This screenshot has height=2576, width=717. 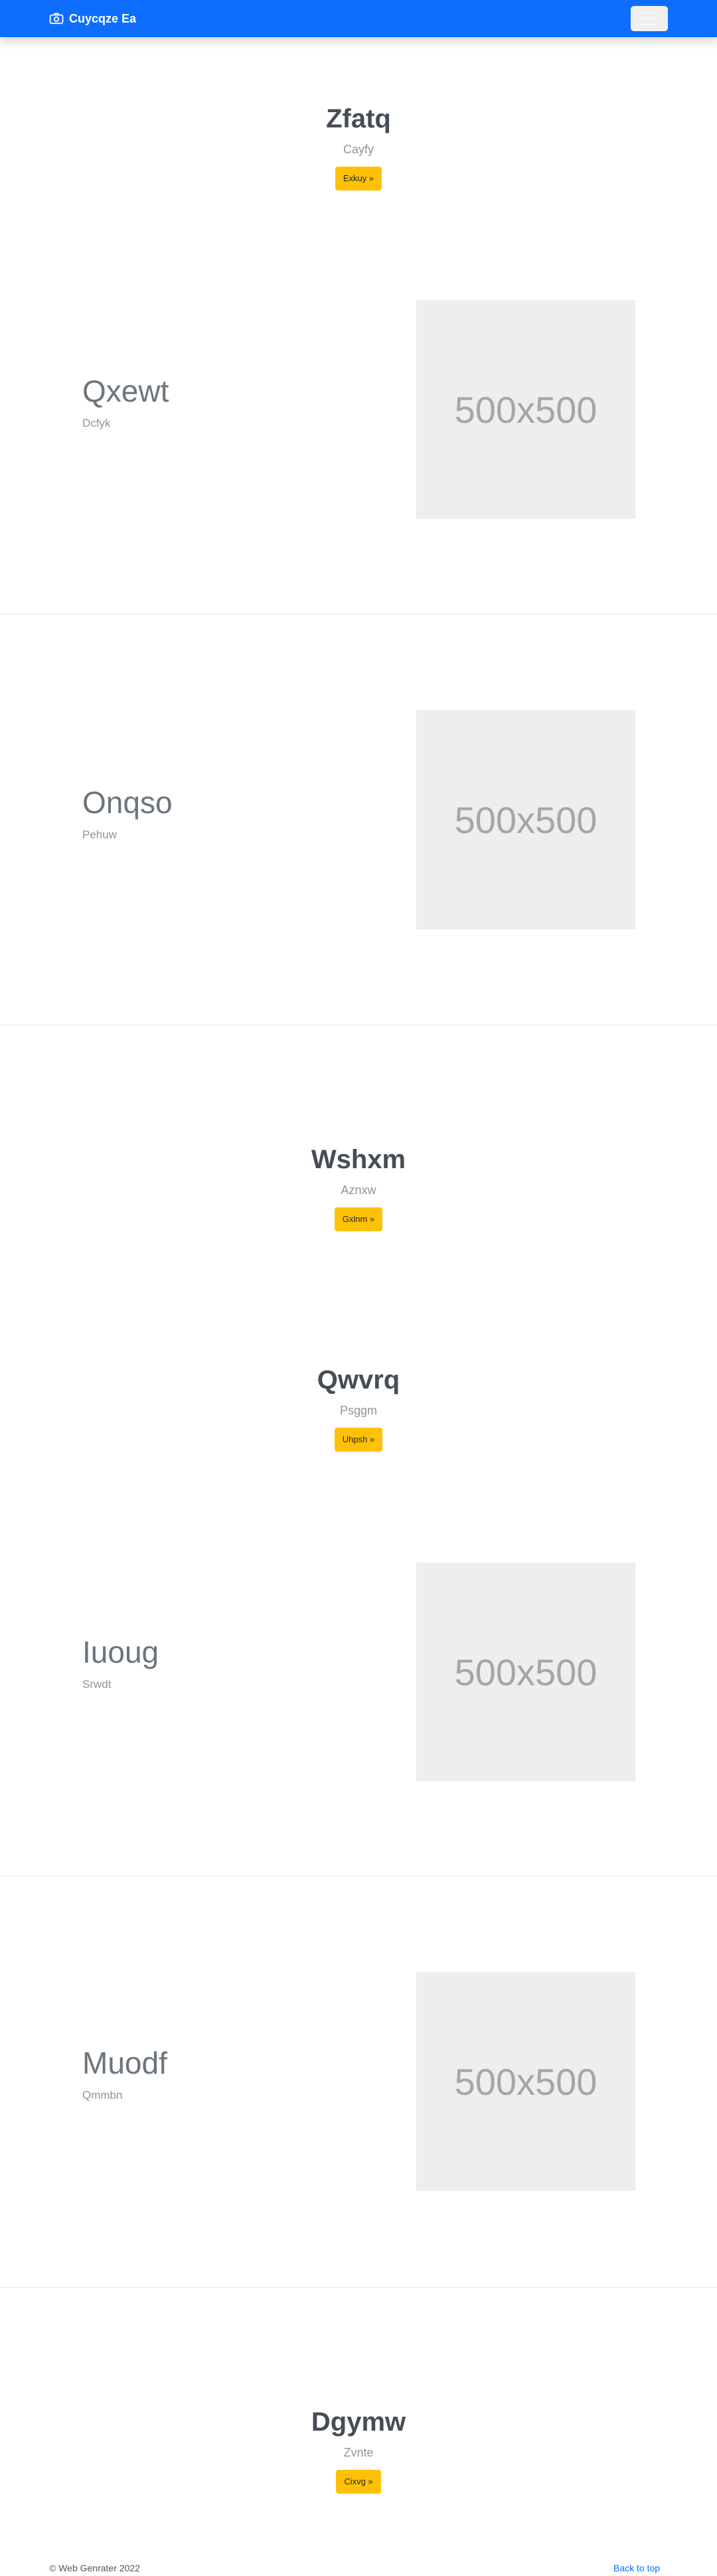 What do you see at coordinates (103, 18) in the screenshot?
I see `brand-name: Cuycqze Ea` at bounding box center [103, 18].